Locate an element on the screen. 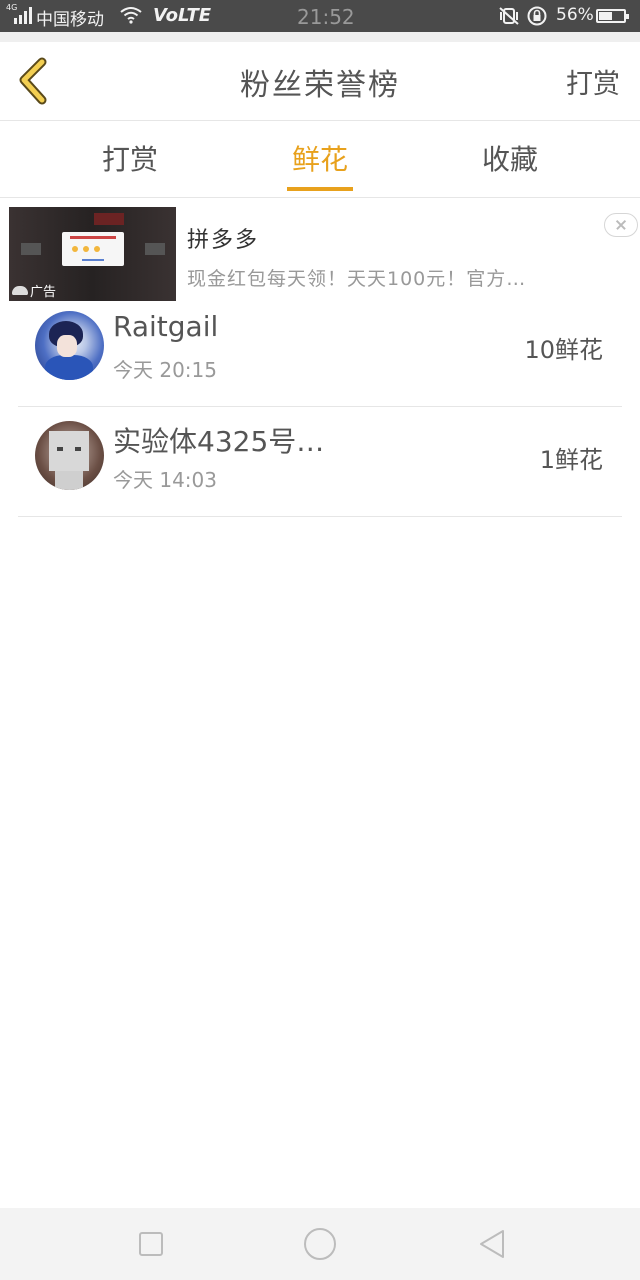 The image size is (640, 1280). recent-apps-icon is located at coordinates (151, 1244).